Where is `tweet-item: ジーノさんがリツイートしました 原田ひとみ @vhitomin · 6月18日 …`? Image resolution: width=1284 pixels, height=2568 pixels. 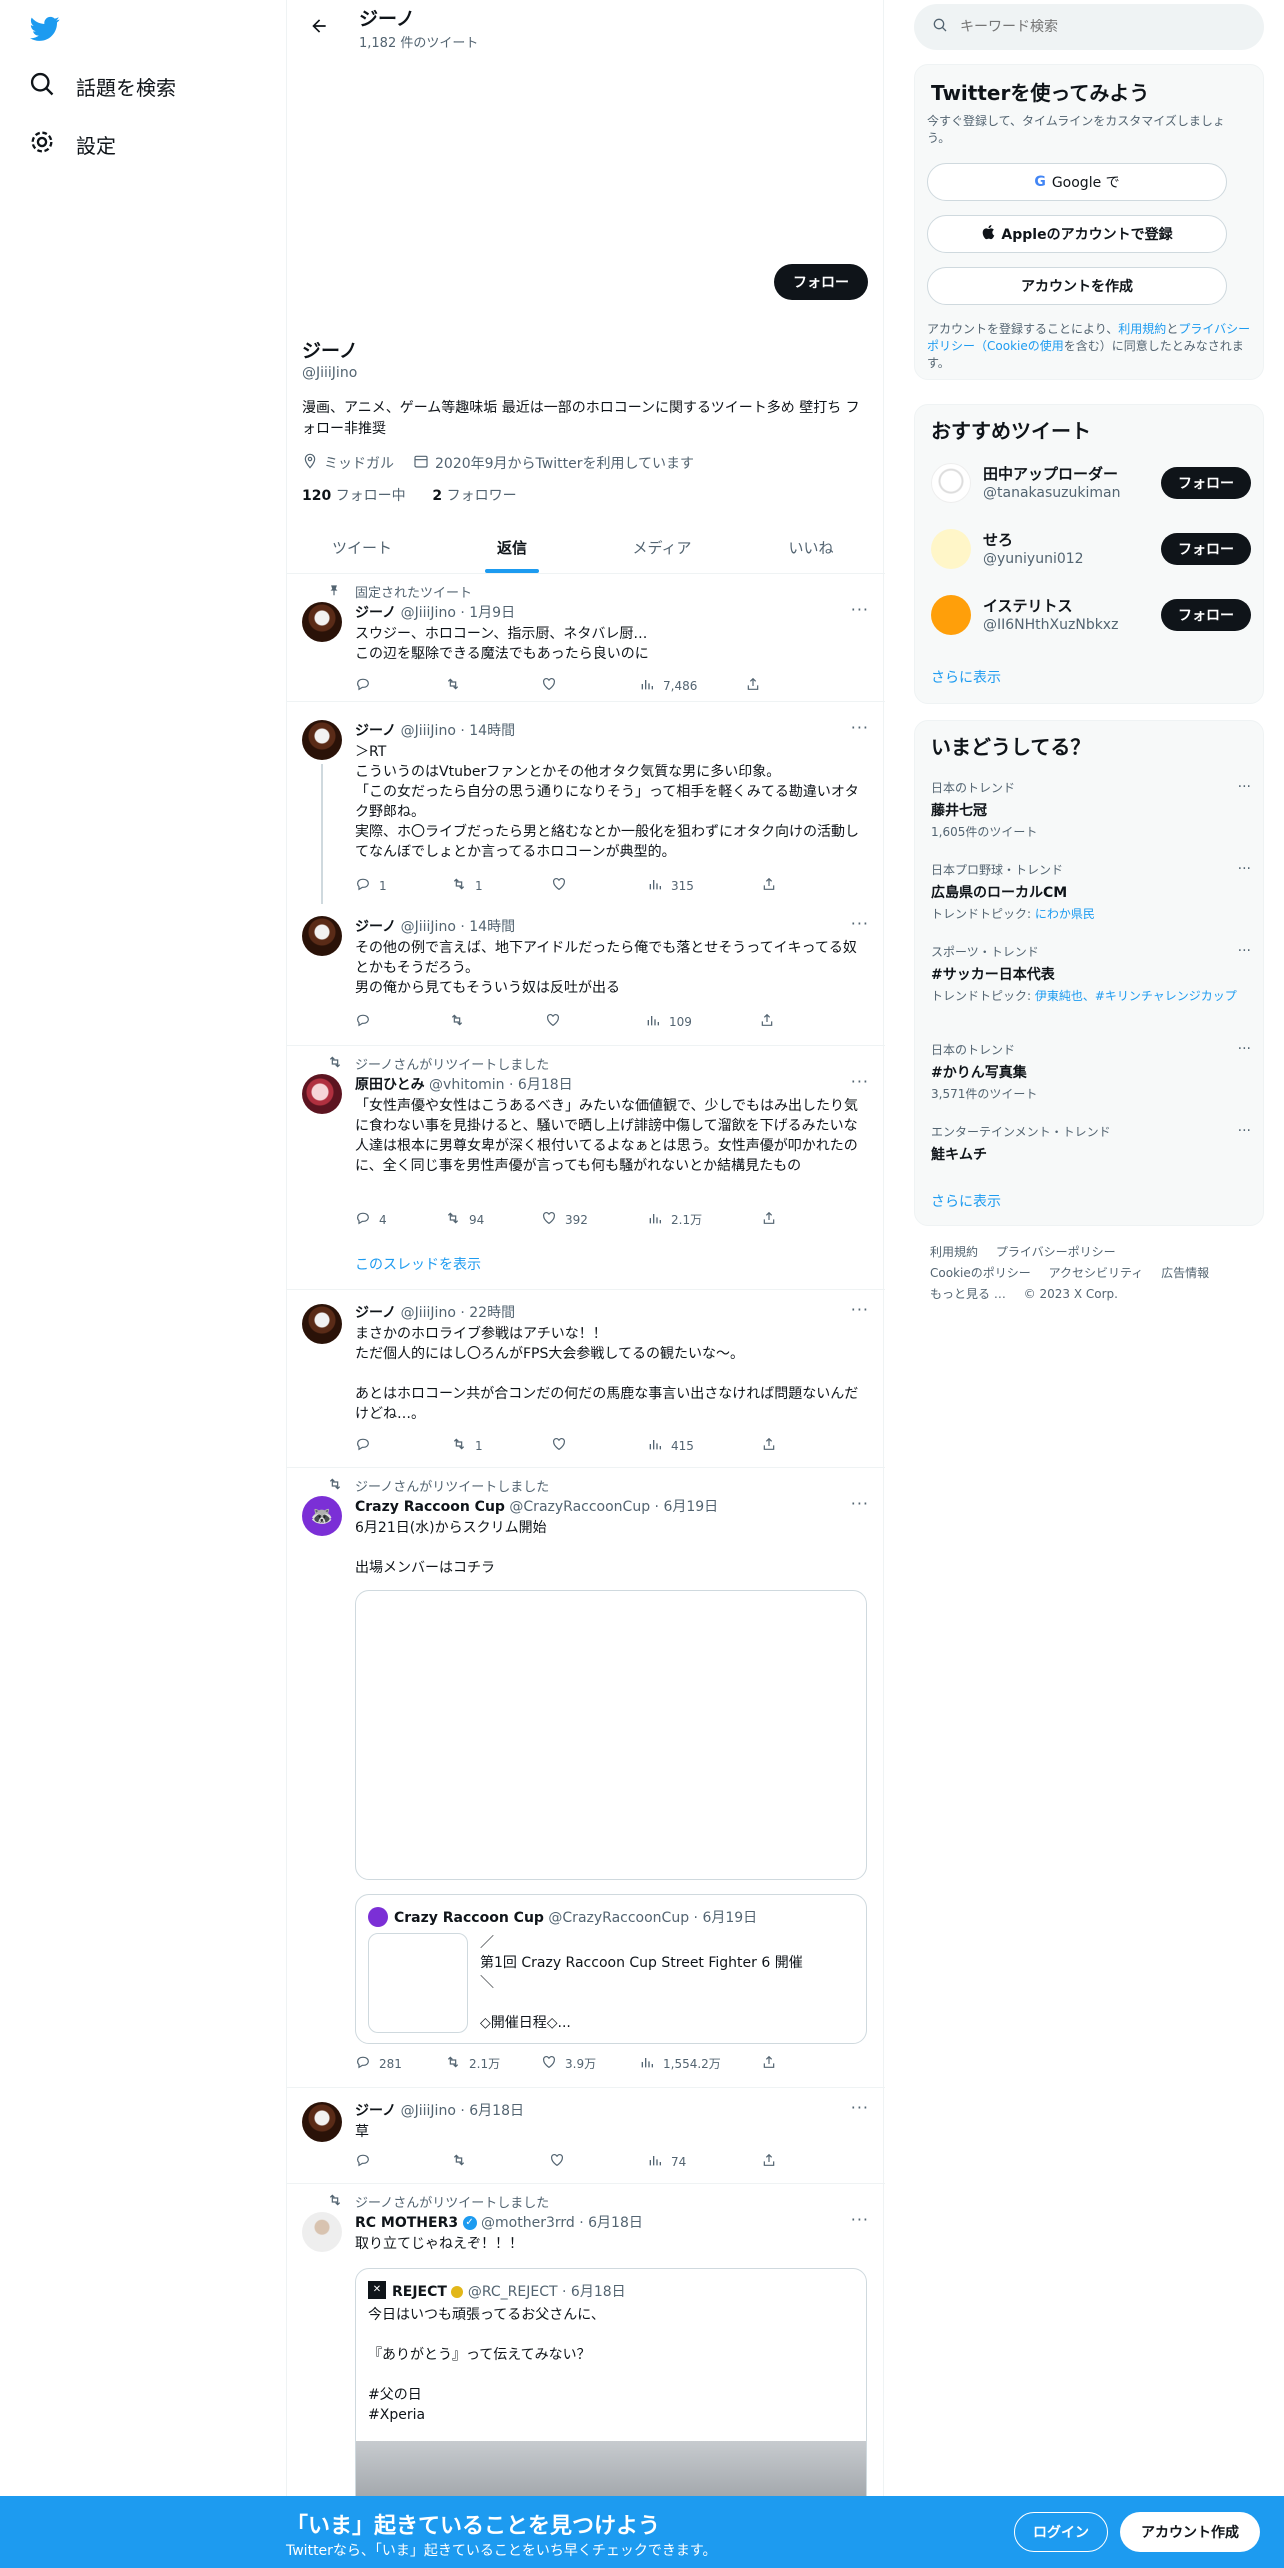
tweet-item: ジーノさんがリツイートしました 原田ひとみ @vhitomin · 6月18日 … is located at coordinates (586, 1168).